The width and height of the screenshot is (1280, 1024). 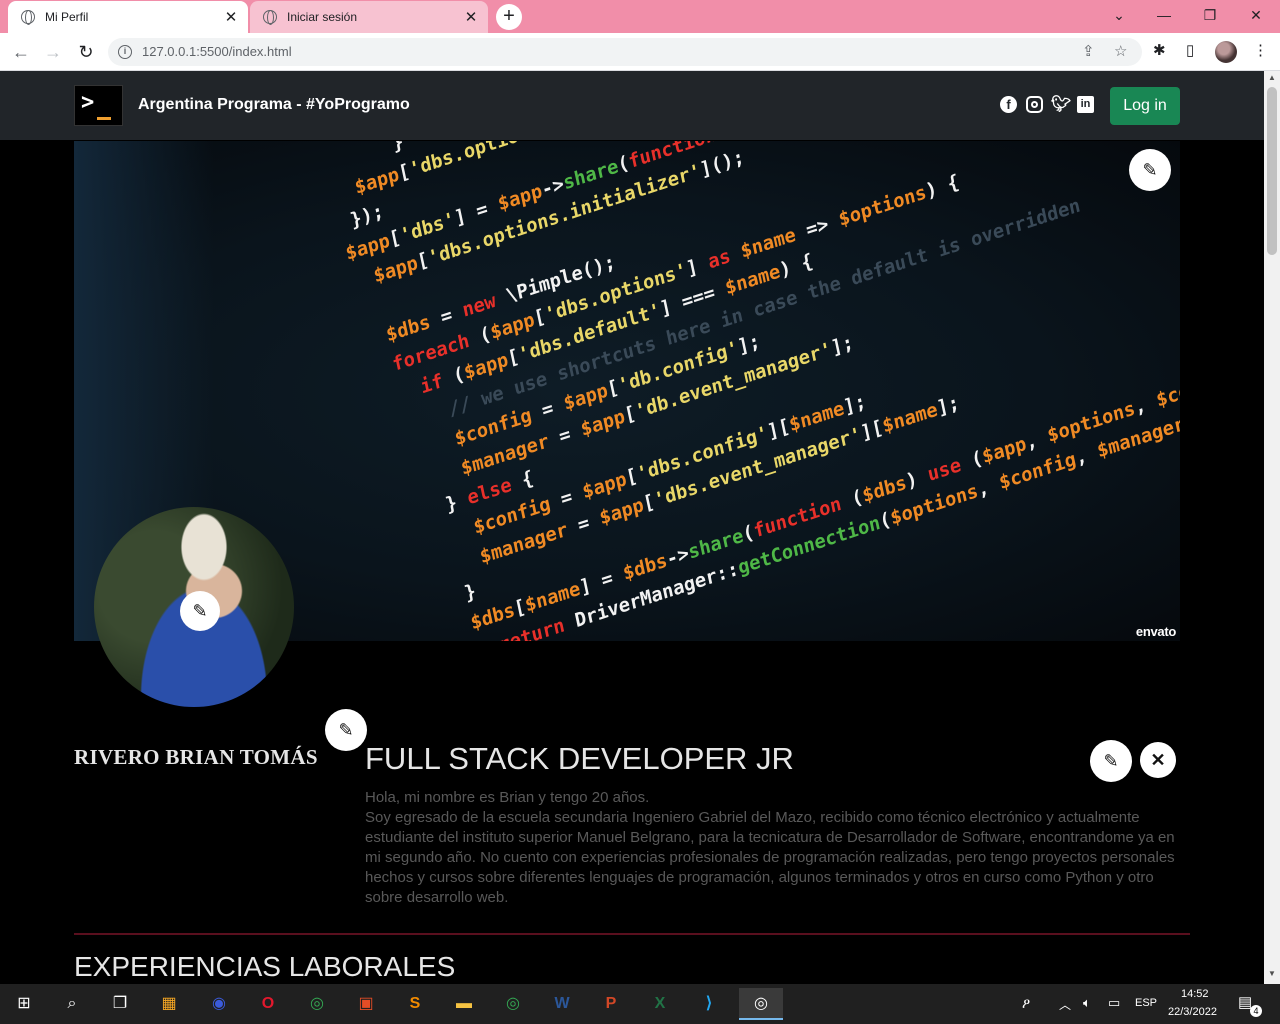 What do you see at coordinates (1195, 994) in the screenshot?
I see `clock-time: 14:52` at bounding box center [1195, 994].